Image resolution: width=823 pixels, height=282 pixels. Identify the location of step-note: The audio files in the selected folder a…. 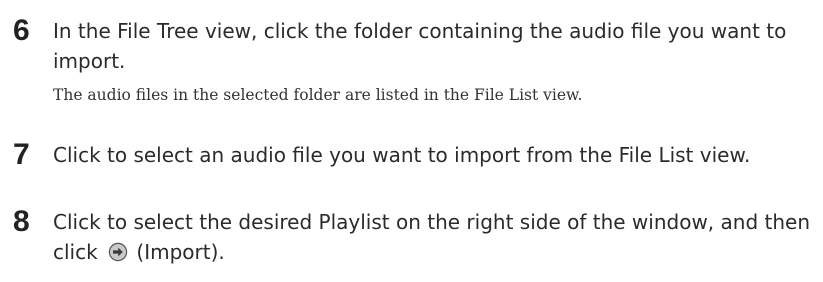
(318, 95).